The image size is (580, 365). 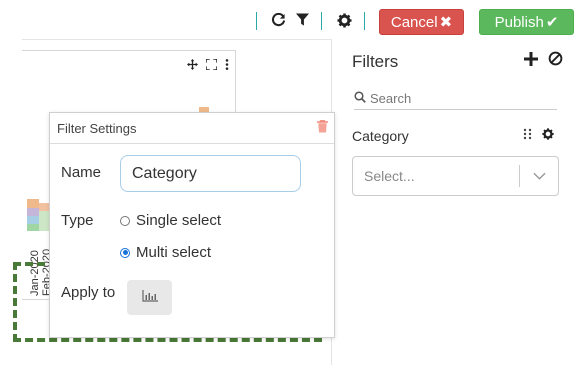 What do you see at coordinates (531, 61) in the screenshot?
I see `plus-icon` at bounding box center [531, 61].